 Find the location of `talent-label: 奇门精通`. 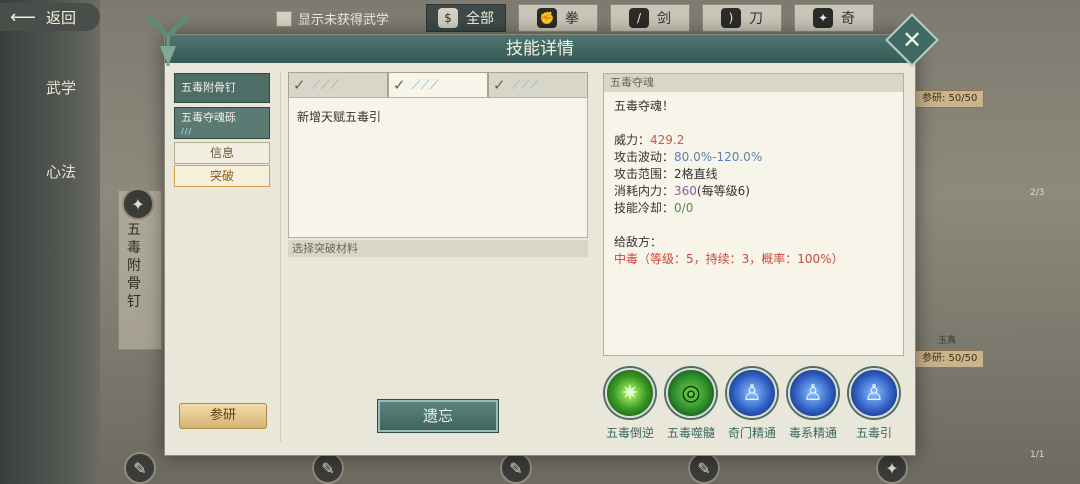

talent-label: 奇门精通 is located at coordinates (751, 433).